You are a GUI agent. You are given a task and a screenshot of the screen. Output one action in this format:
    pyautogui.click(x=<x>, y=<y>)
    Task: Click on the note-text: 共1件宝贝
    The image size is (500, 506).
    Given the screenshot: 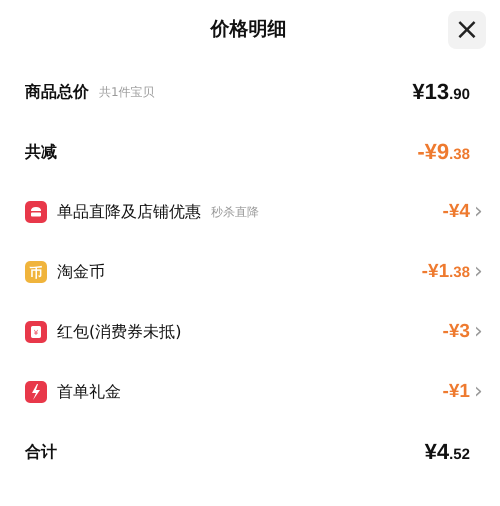 What is the action you would take?
    pyautogui.click(x=127, y=92)
    